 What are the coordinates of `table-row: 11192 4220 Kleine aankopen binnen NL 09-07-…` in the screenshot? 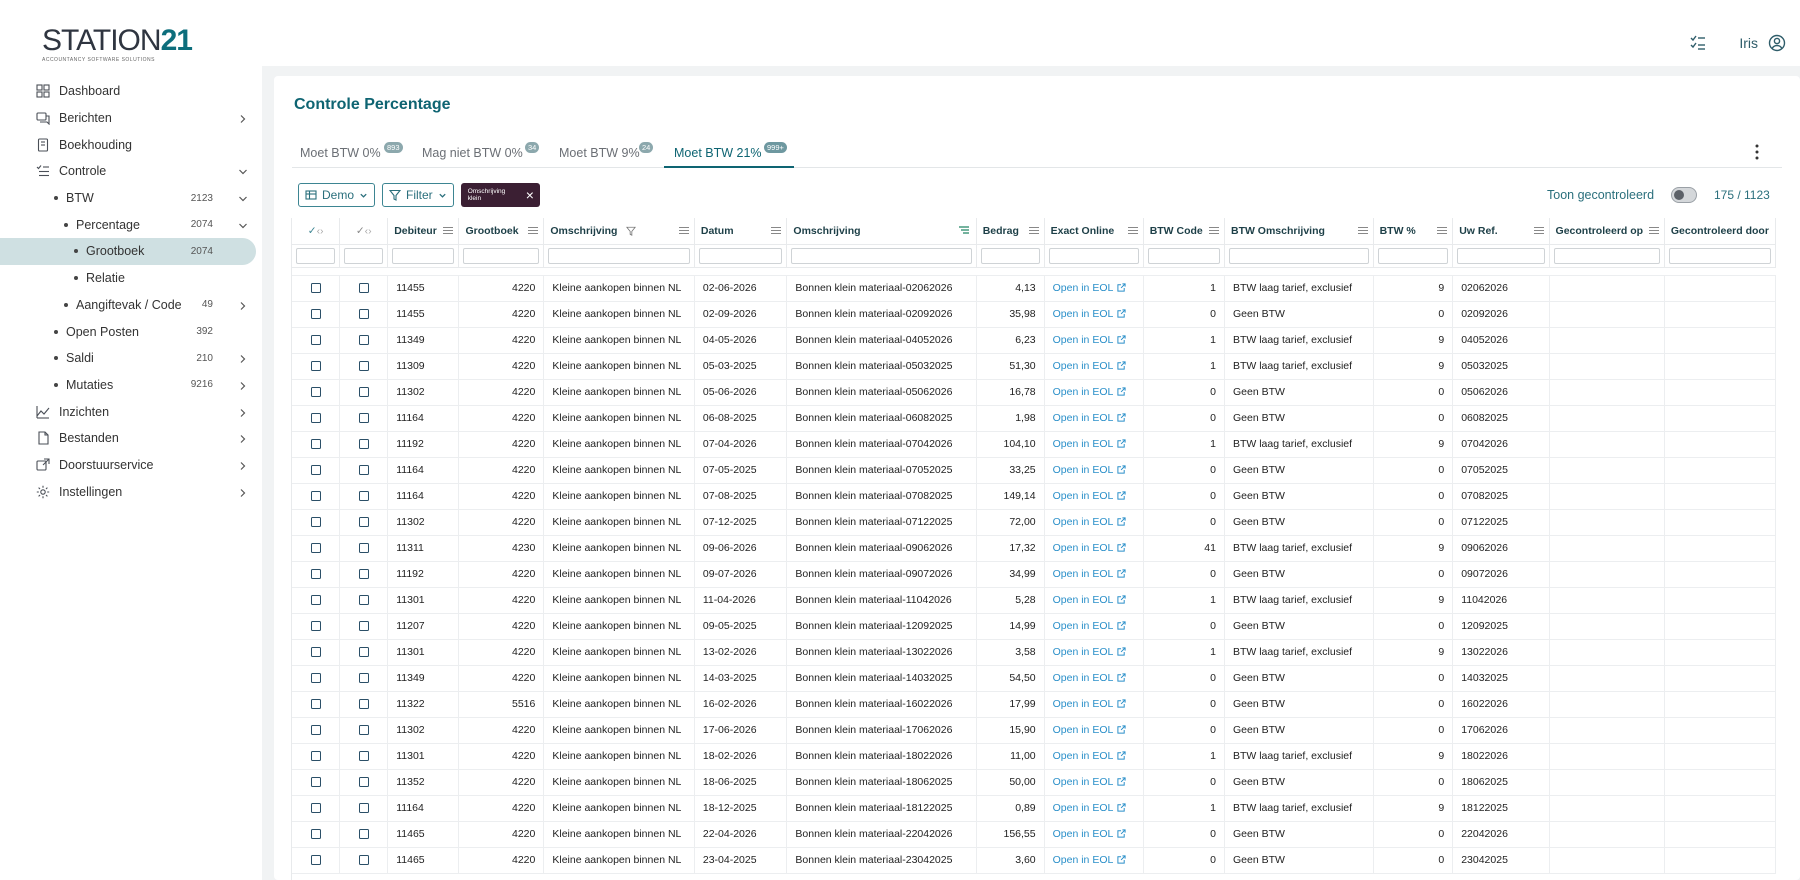 It's located at (1034, 574).